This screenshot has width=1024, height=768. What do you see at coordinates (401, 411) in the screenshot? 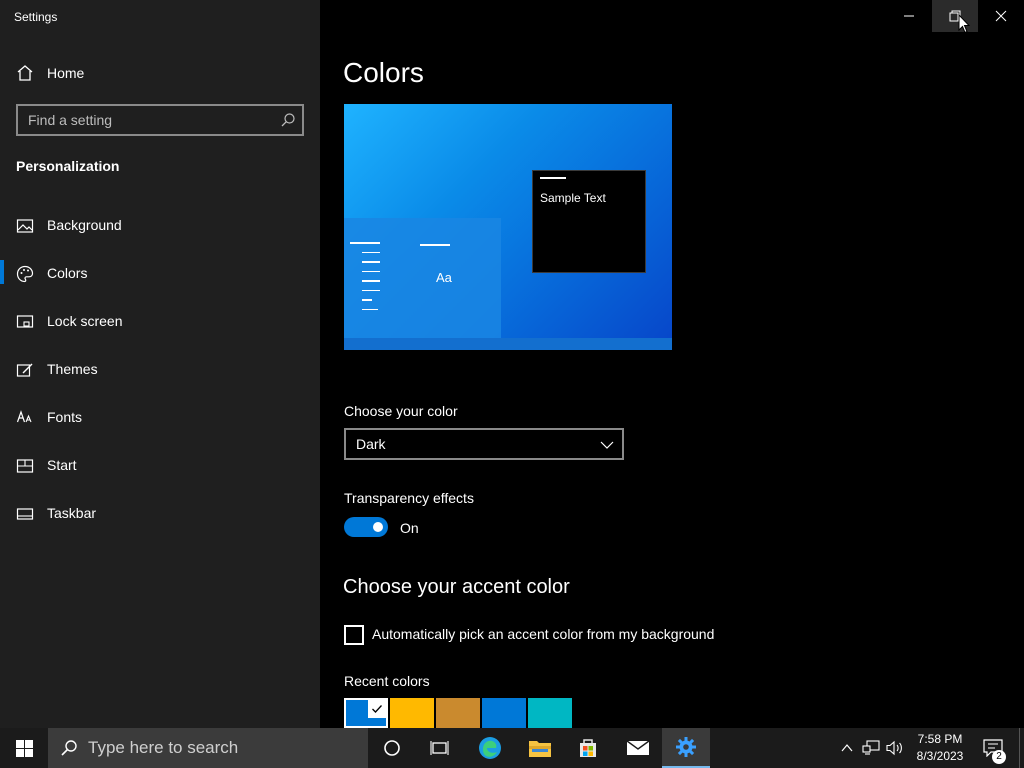
I see `choose-color-label: Choose your color` at bounding box center [401, 411].